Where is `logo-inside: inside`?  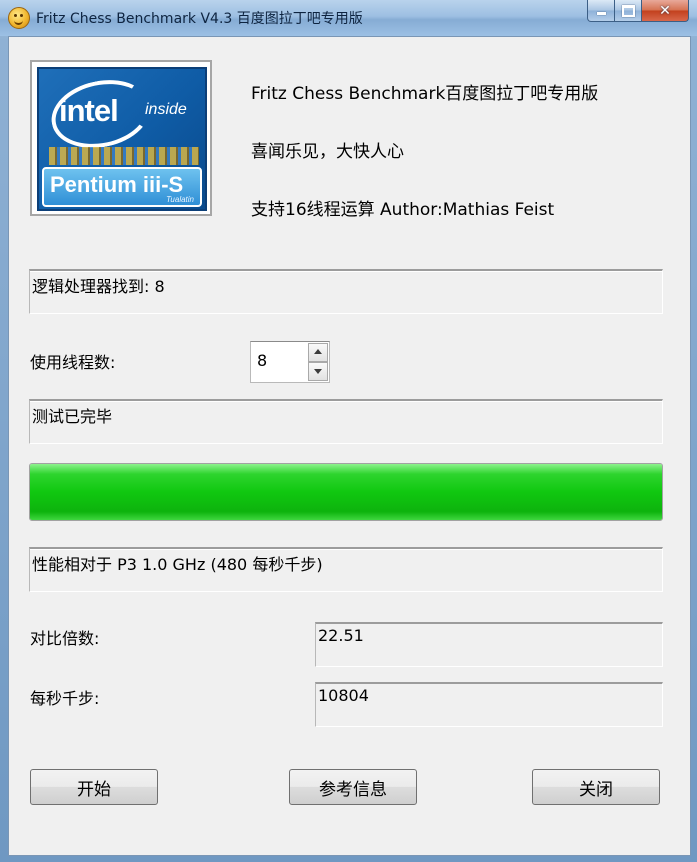
logo-inside: inside is located at coordinates (166, 109).